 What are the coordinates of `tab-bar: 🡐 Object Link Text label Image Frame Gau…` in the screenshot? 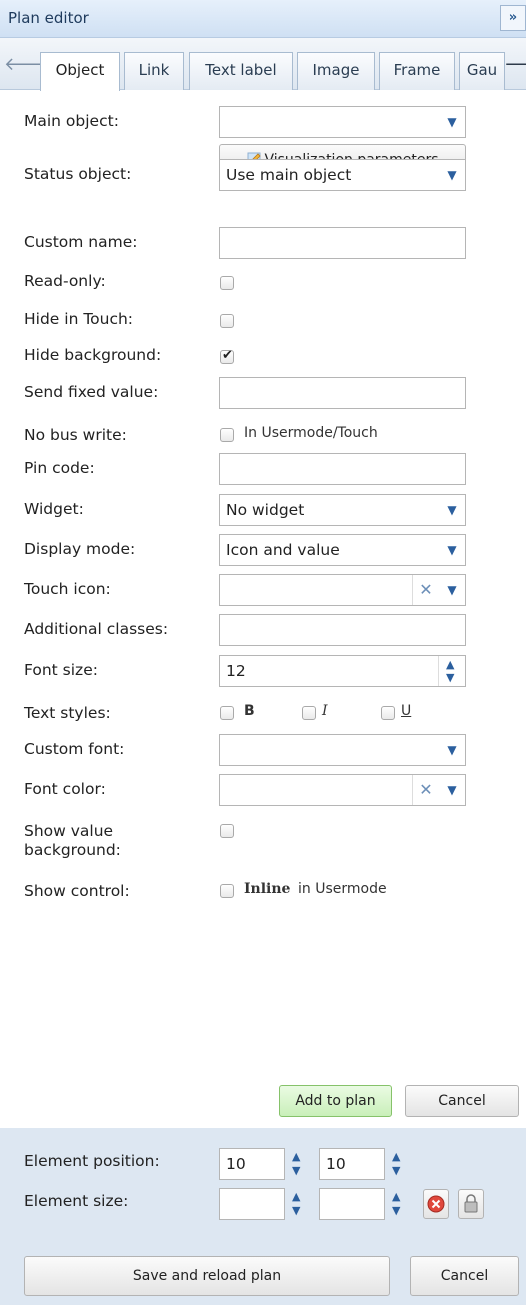 It's located at (263, 64).